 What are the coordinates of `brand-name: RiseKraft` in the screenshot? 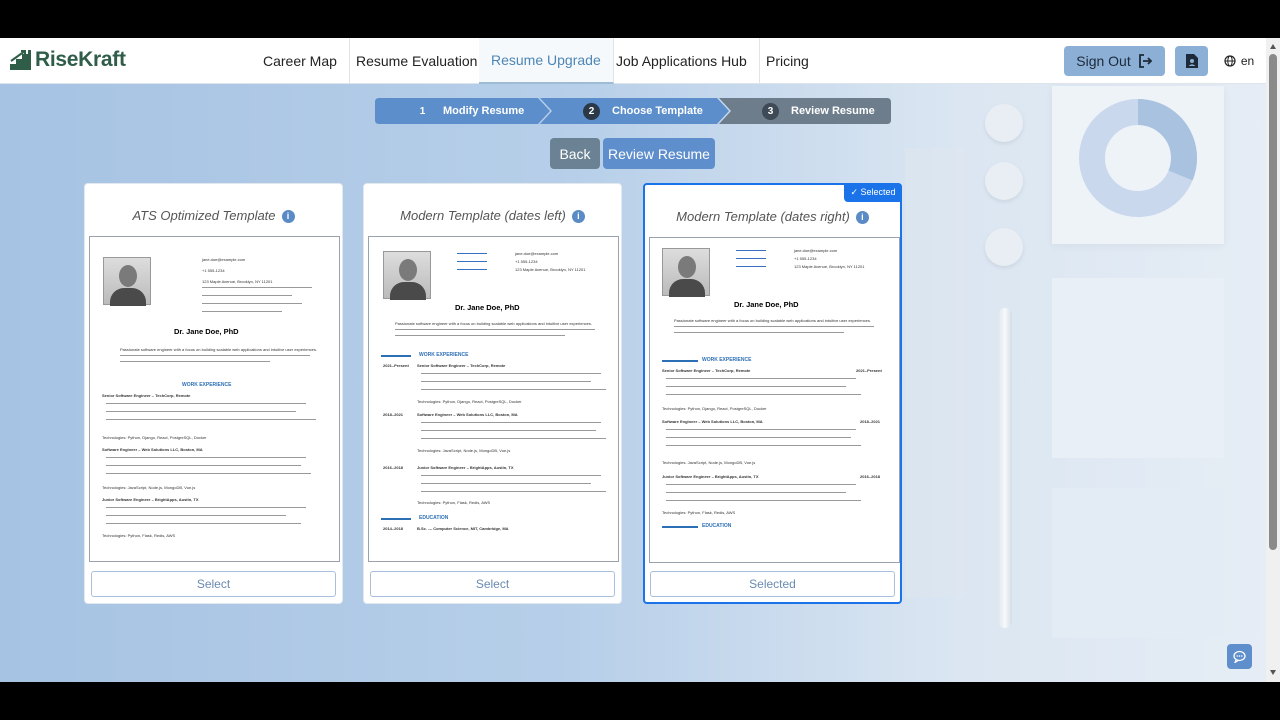 It's located at (80, 59).